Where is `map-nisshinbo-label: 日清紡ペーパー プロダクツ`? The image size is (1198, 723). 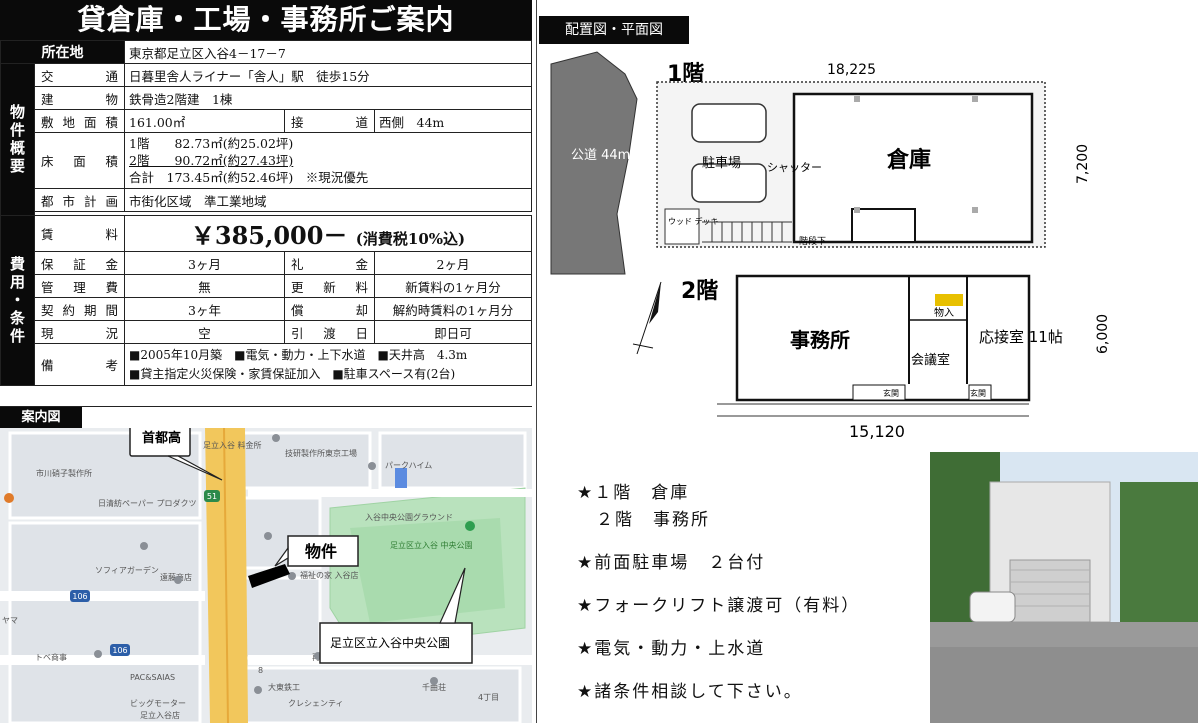
map-nisshinbo-label: 日清紡ペーパー プロダクツ is located at coordinates (147, 503).